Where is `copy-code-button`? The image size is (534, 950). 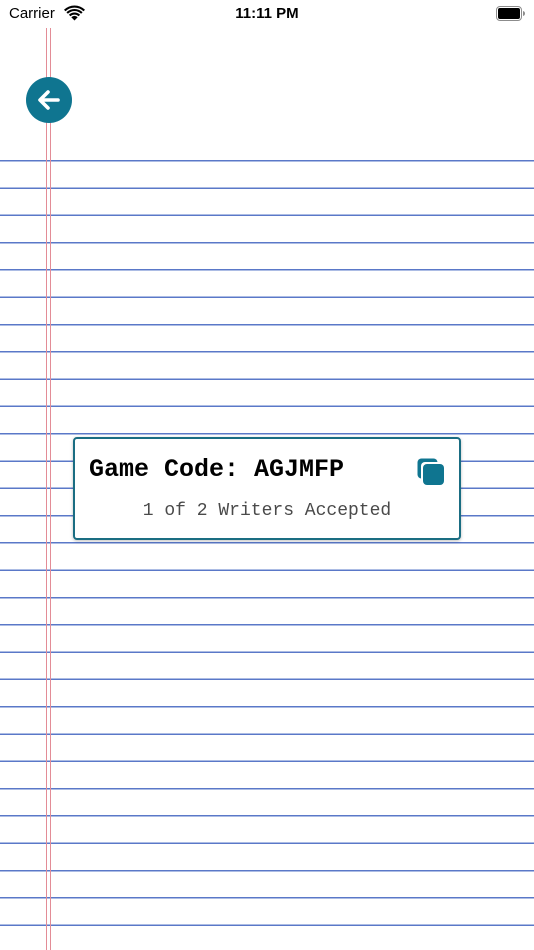
copy-code-button is located at coordinates (431, 472).